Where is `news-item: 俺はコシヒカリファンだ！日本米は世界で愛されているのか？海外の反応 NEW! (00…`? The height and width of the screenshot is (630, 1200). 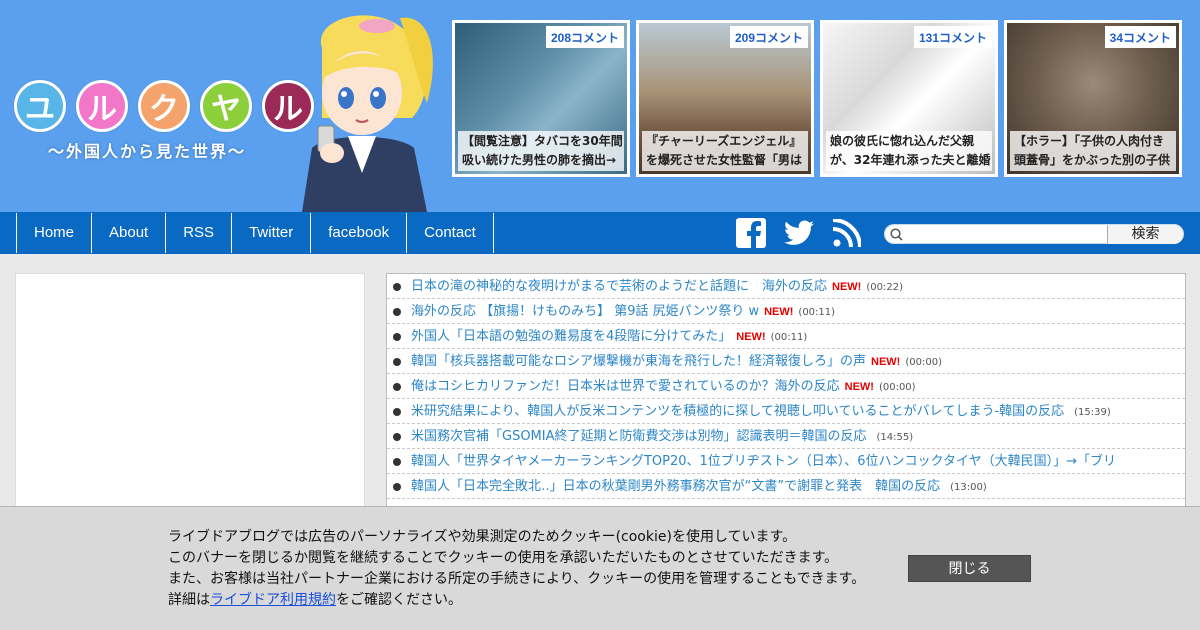
news-item: 俺はコシヒカリファンだ！日本米は世界で愛されているのか？海外の反応 NEW! (00… is located at coordinates (786, 386).